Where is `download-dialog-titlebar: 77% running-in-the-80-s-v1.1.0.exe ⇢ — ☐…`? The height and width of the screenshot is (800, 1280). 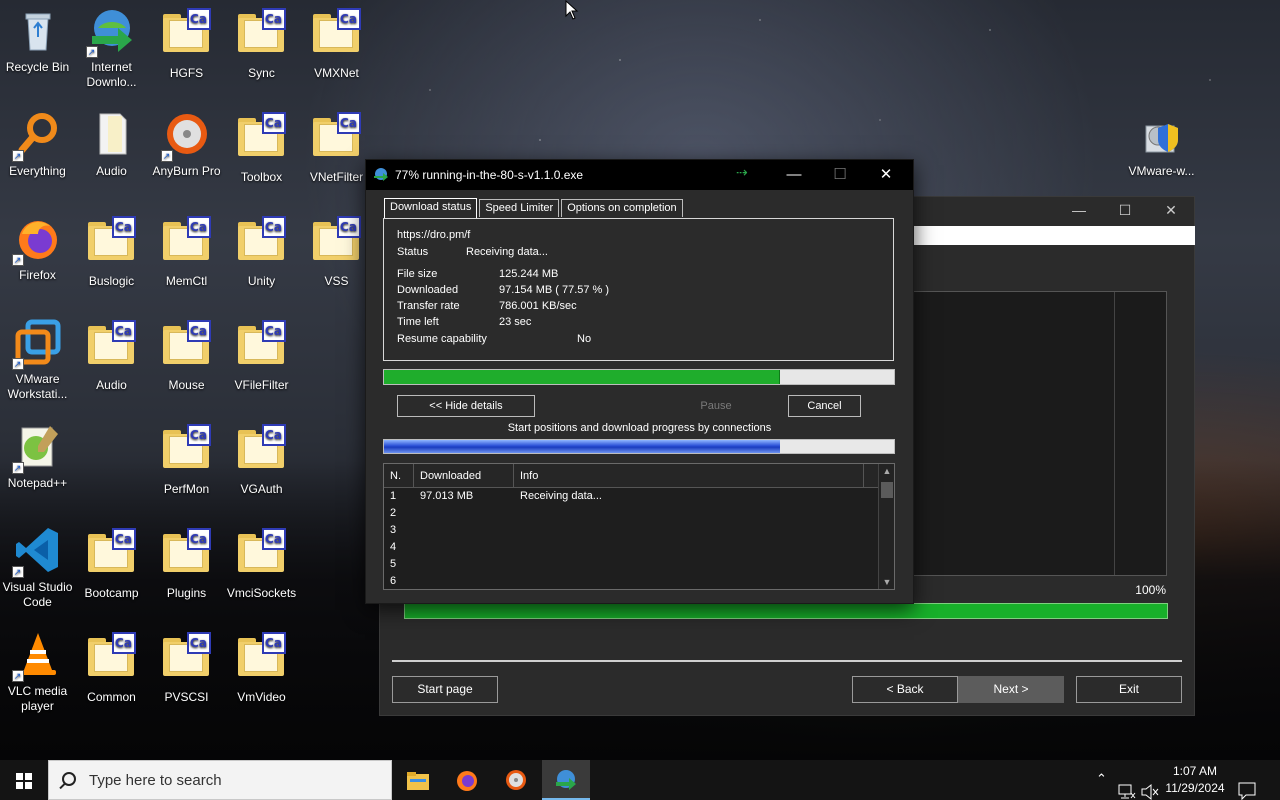 download-dialog-titlebar: 77% running-in-the-80-s-v1.1.0.exe ⇢ — ☐… is located at coordinates (639, 175).